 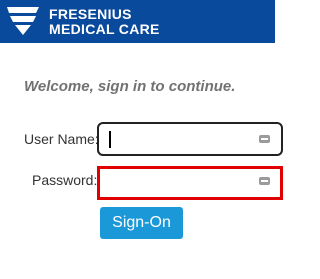 What do you see at coordinates (110, 139) in the screenshot?
I see `text-caret` at bounding box center [110, 139].